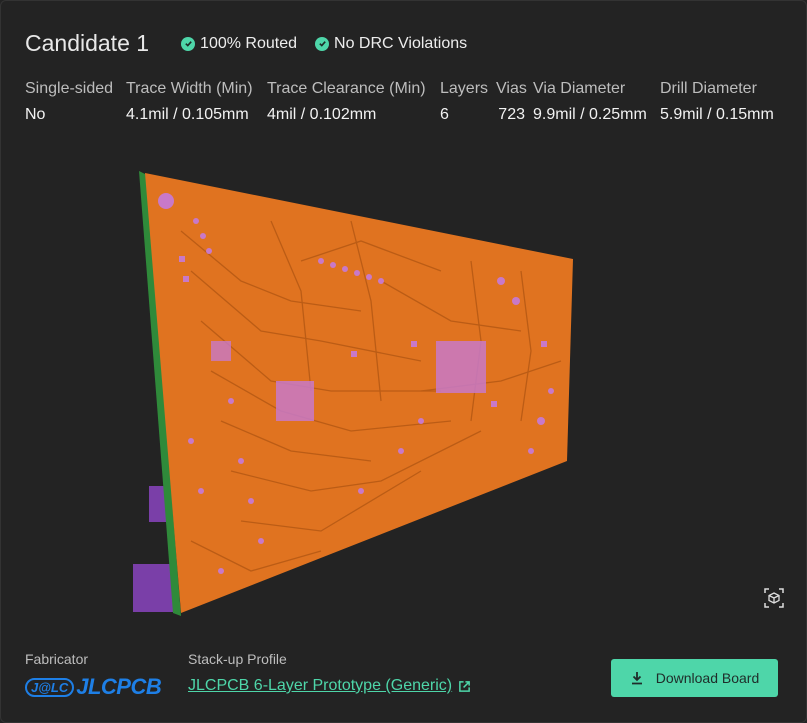 The width and height of the screenshot is (807, 723). Describe the element at coordinates (511, 114) in the screenshot. I see `spec-value: 723` at that location.